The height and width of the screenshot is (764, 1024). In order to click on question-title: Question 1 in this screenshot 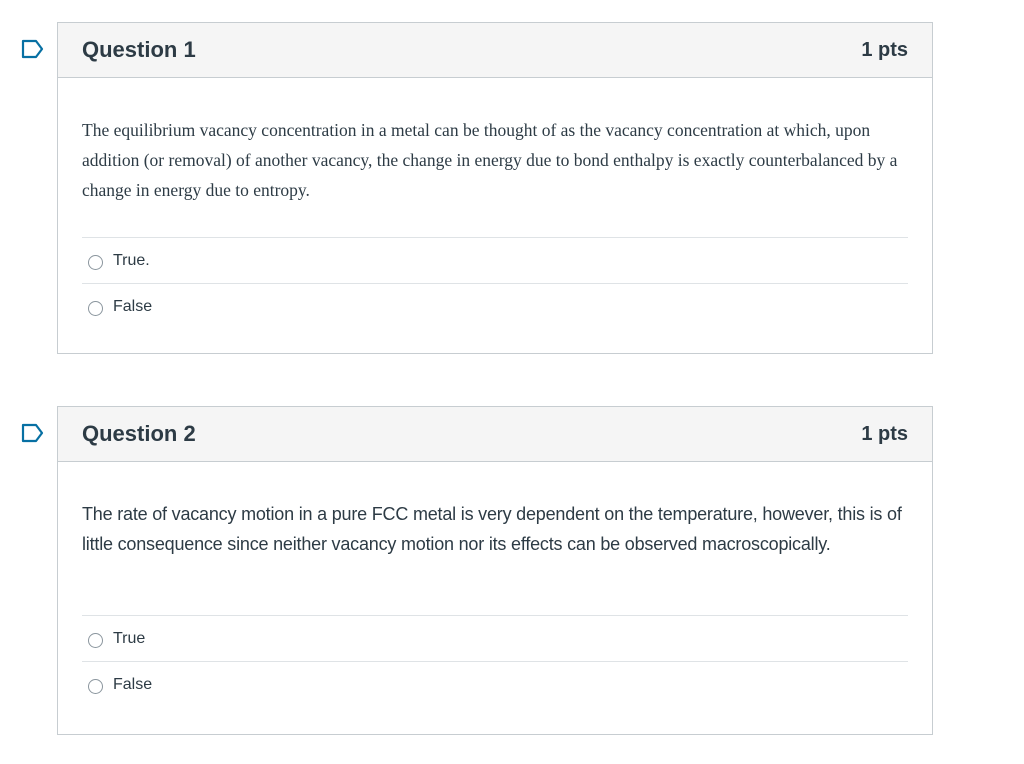, I will do `click(139, 49)`.